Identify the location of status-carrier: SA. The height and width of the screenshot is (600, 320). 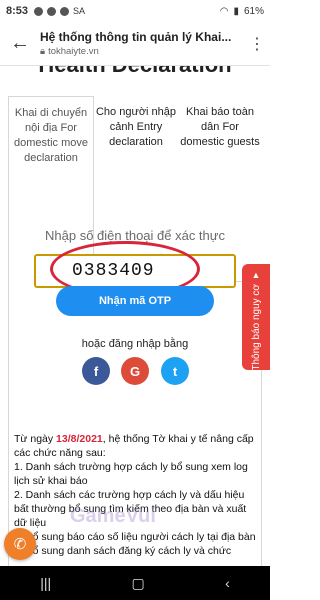
(79, 11).